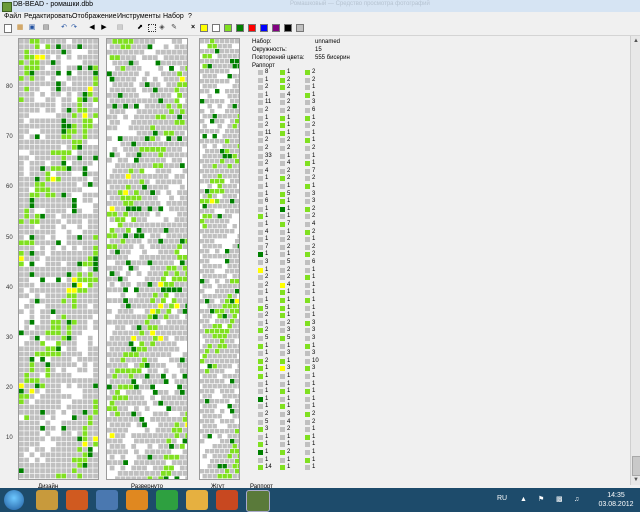 The height and width of the screenshot is (512, 640). Describe the element at coordinates (262, 42) in the screenshot. I see `set-label: Набор:` at that location.